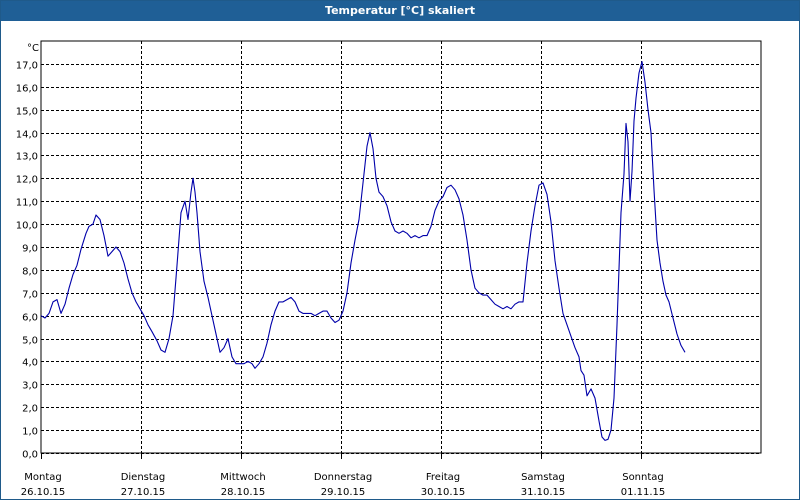 The height and width of the screenshot is (500, 800). Describe the element at coordinates (30, 455) in the screenshot. I see `y-tick-label: 0,0` at that location.